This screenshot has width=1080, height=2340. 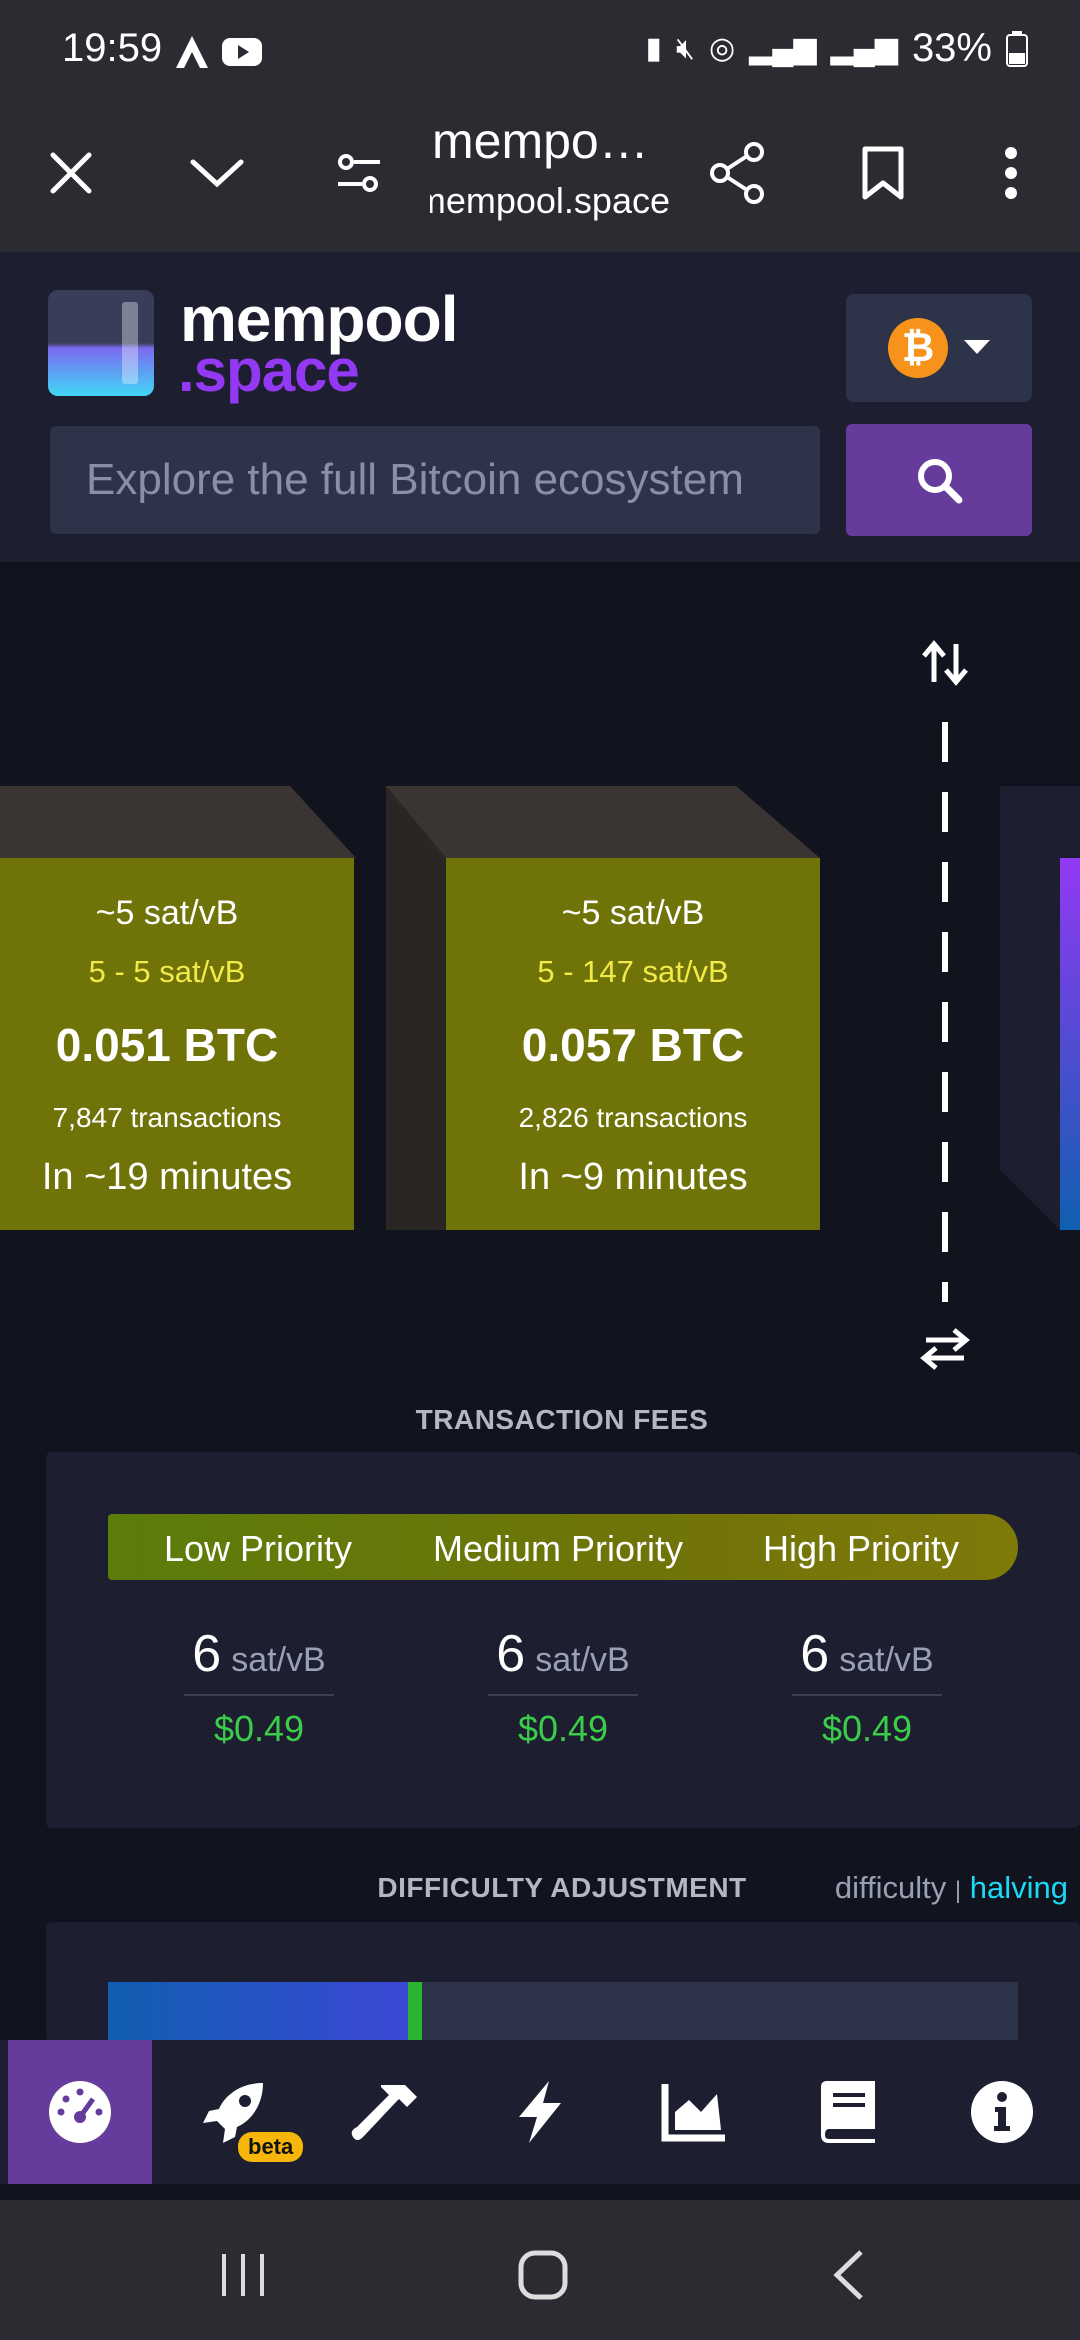 What do you see at coordinates (654, 48) in the screenshot?
I see `battery-saver-icon: ▮` at bounding box center [654, 48].